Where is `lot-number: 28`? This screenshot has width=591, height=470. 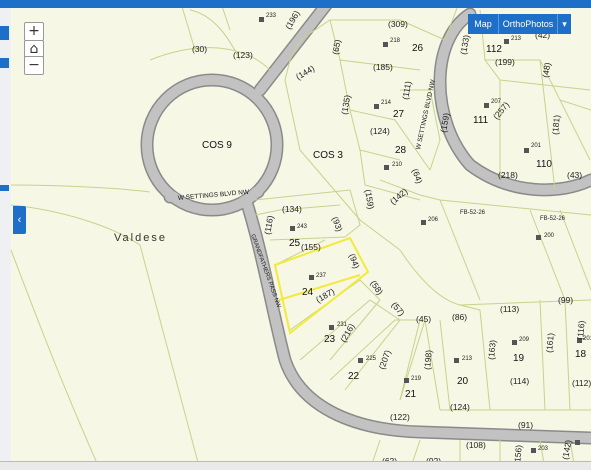
lot-number: 28 is located at coordinates (401, 150).